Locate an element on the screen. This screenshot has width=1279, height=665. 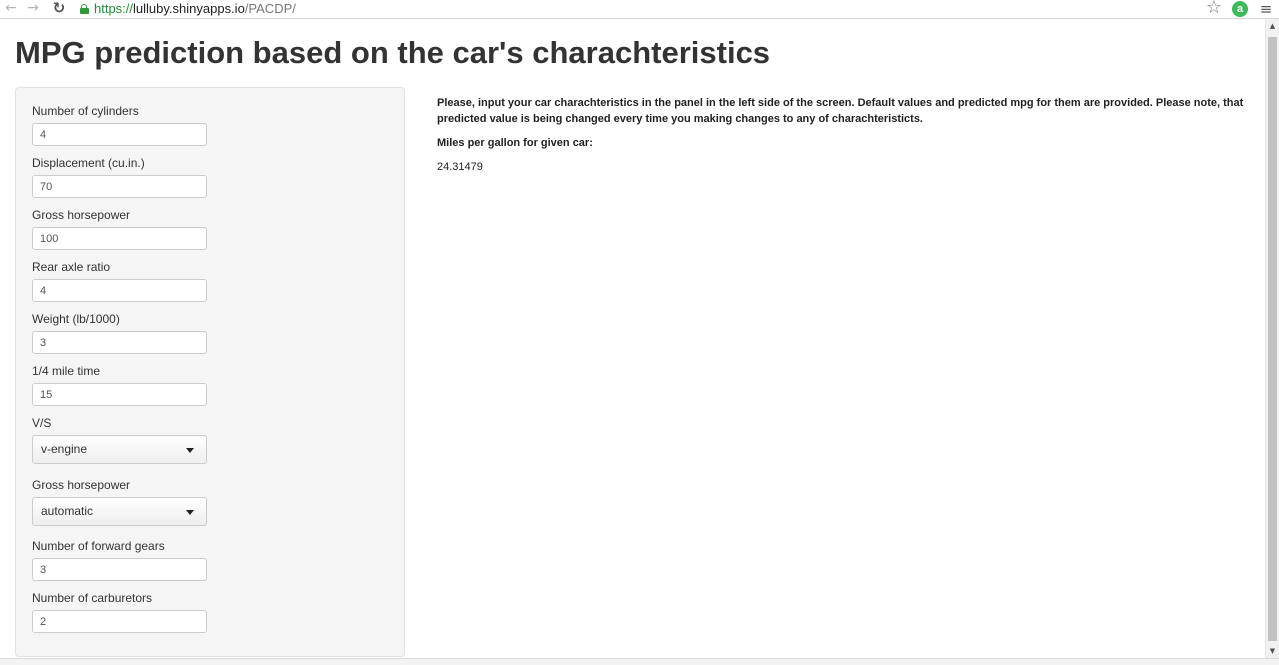
weight-input is located at coordinates (119, 342).